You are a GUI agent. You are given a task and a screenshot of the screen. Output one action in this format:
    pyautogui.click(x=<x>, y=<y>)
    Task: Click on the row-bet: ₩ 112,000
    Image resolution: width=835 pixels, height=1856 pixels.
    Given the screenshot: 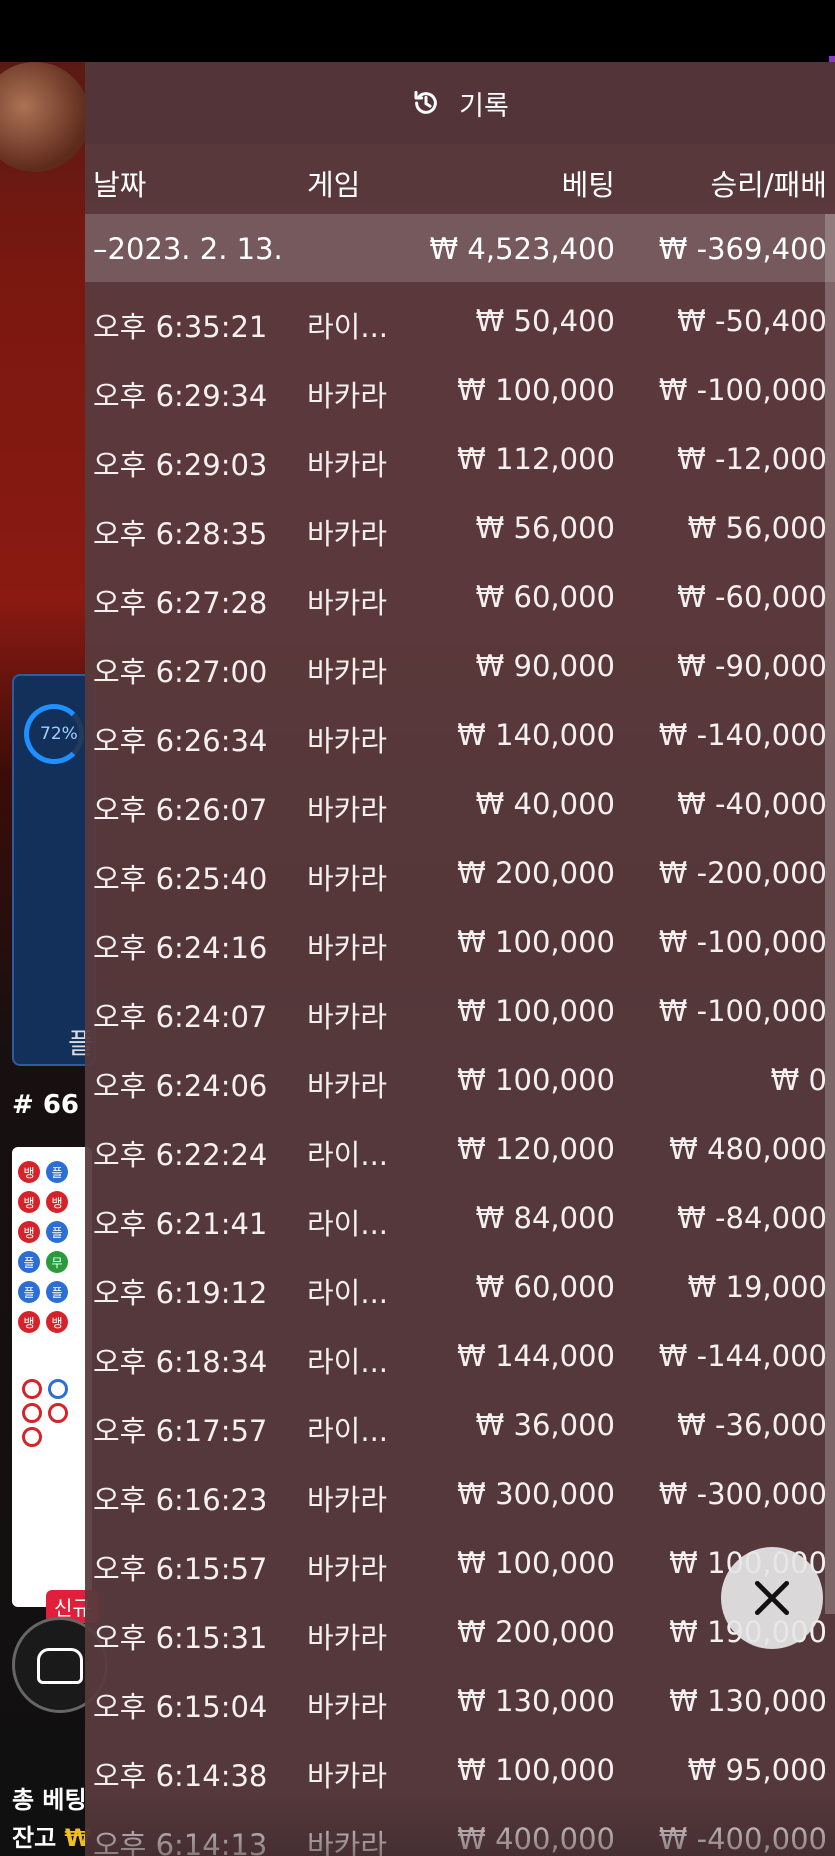 What is the action you would take?
    pyautogui.click(x=536, y=459)
    